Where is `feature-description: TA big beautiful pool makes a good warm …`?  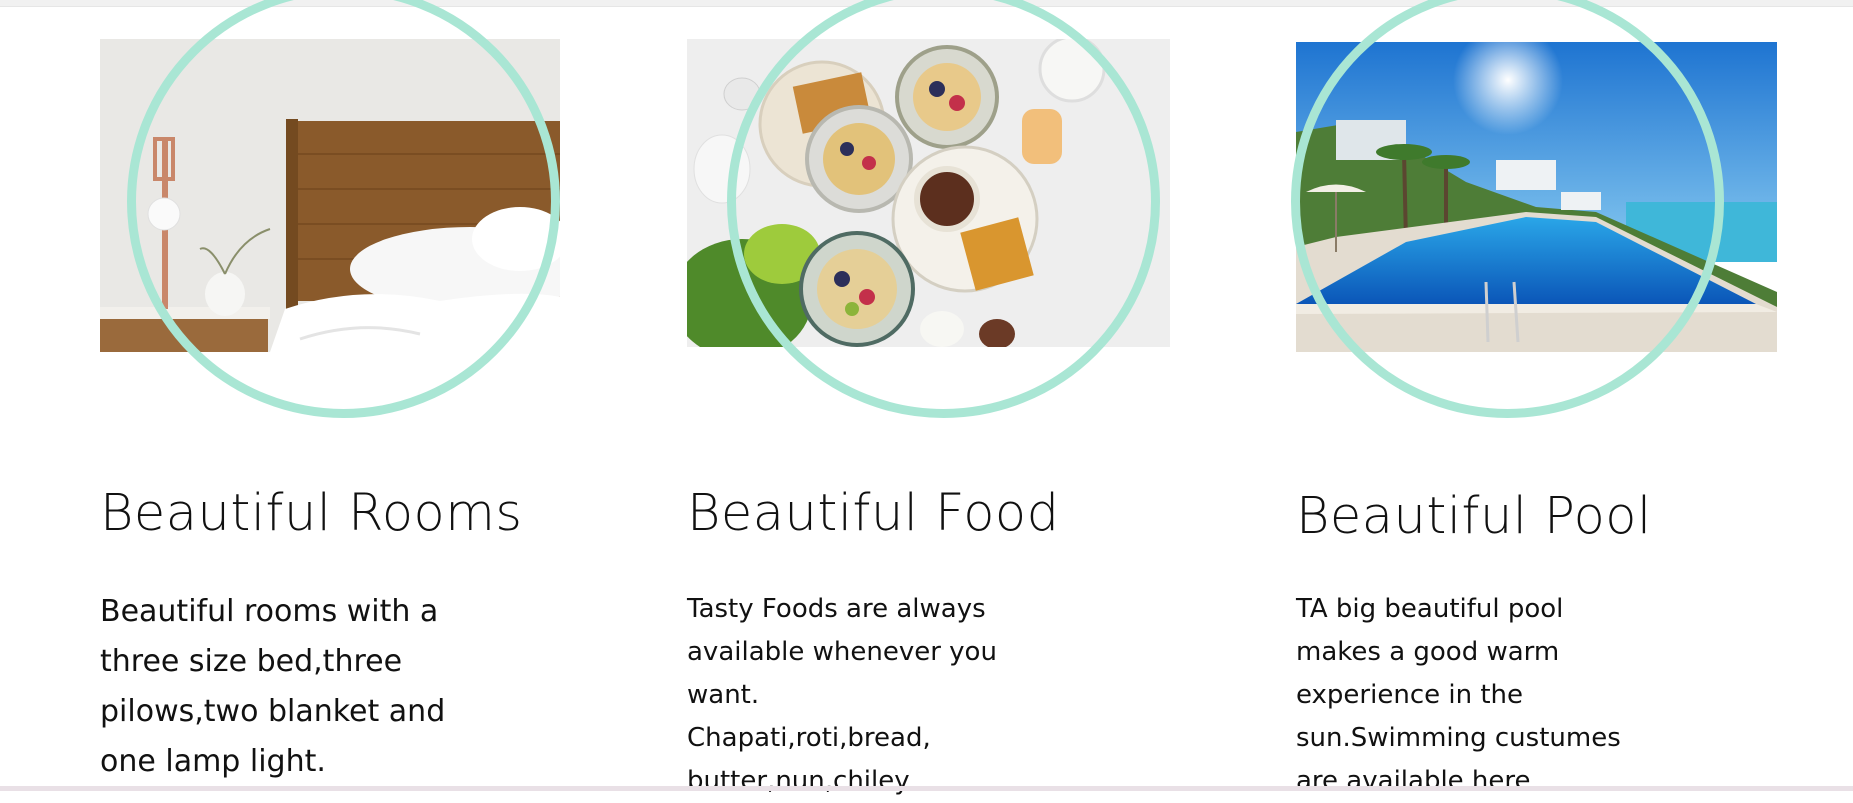
feature-description: TA big beautiful pool makes a good warm … is located at coordinates (1458, 695).